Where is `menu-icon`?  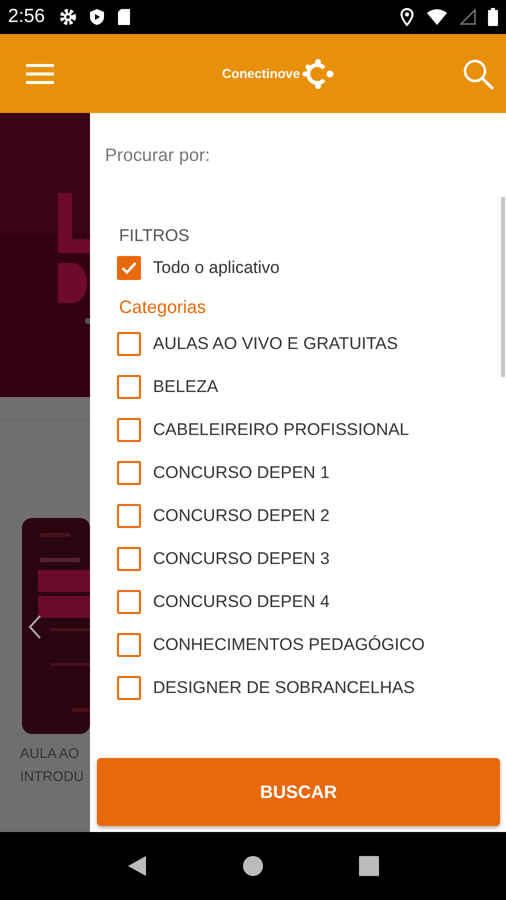
menu-icon is located at coordinates (40, 74).